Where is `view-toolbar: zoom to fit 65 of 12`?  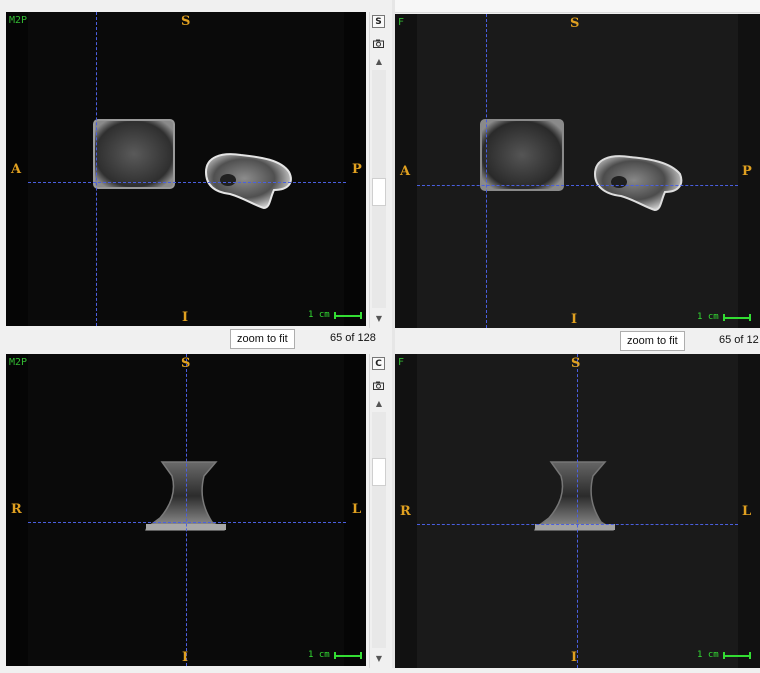
view-toolbar: zoom to fit 65 of 12 is located at coordinates (577, 341).